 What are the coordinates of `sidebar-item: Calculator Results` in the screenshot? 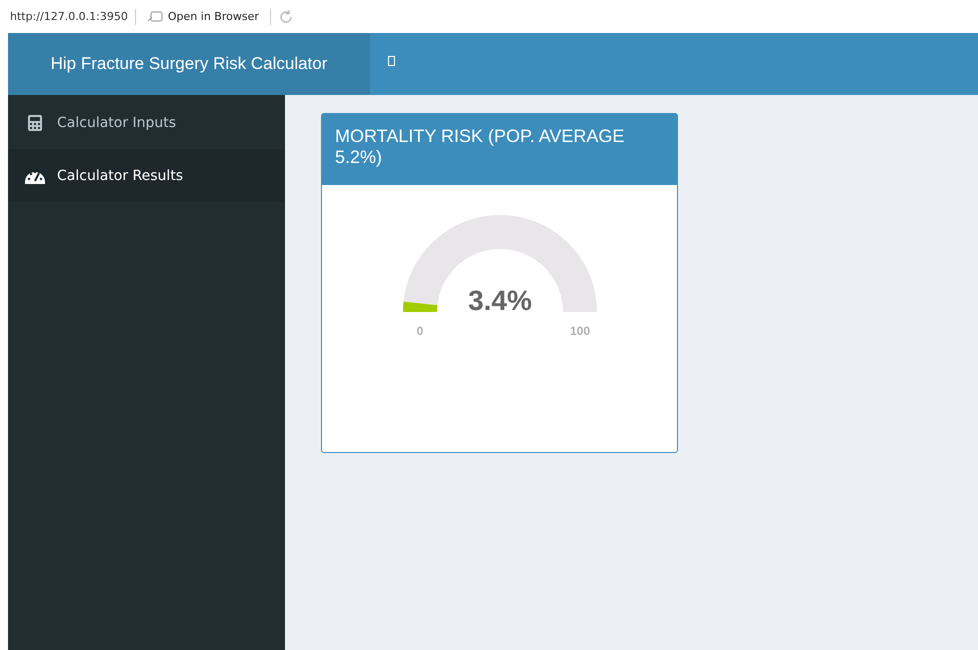 It's located at (146, 175).